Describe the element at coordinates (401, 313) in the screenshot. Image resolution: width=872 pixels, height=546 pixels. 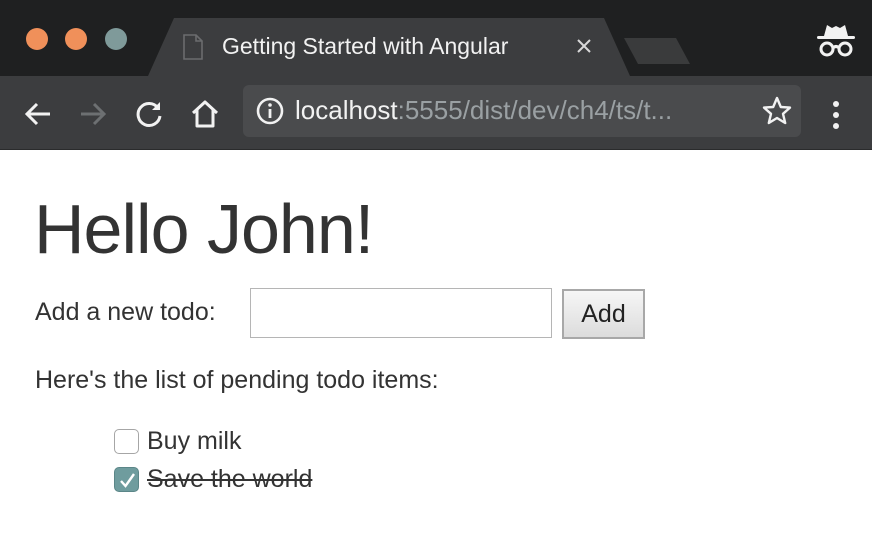
I see `new-todo-input` at that location.